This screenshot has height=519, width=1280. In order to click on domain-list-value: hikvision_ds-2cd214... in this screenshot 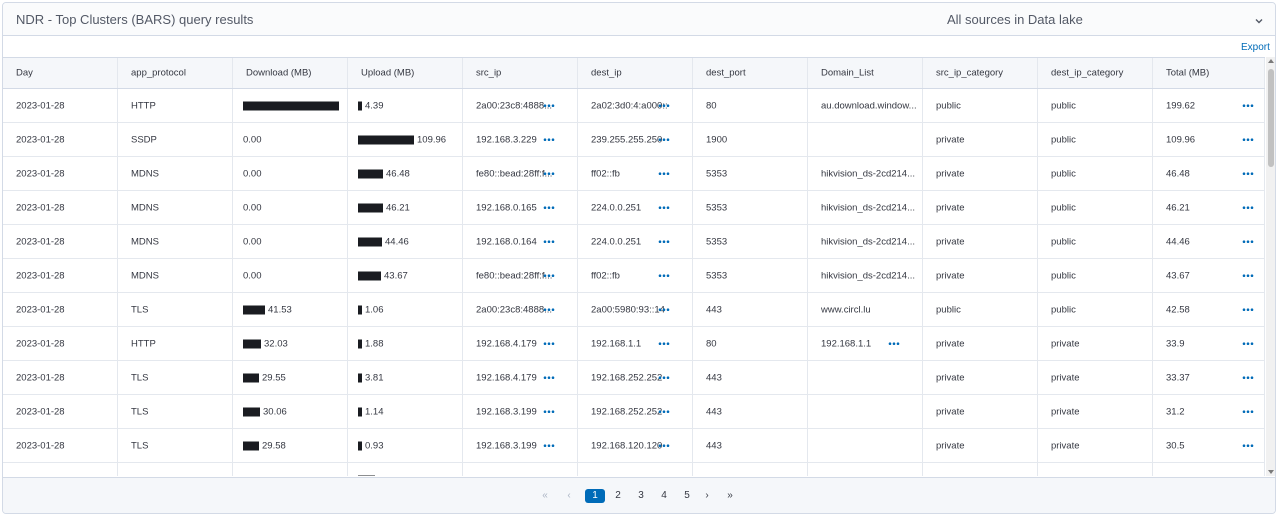, I will do `click(868, 173)`.